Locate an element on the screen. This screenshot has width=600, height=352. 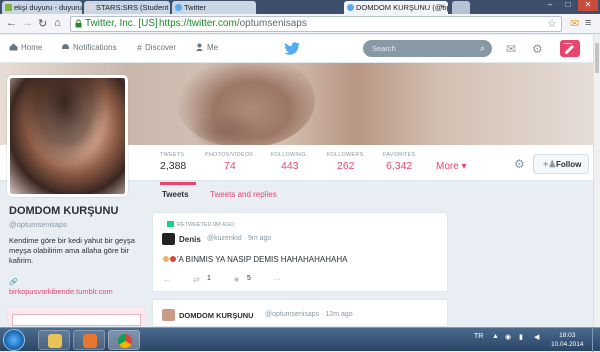
extension-icon: ✉ is located at coordinates (574, 23).